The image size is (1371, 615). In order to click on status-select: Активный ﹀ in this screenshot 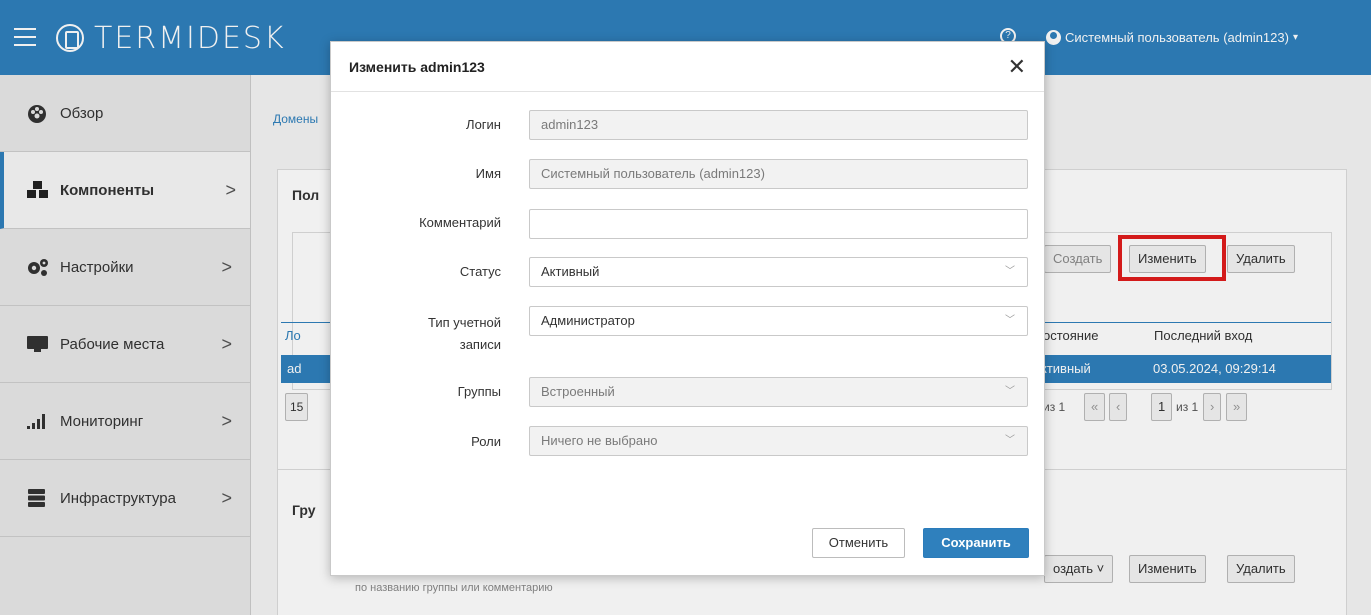, I will do `click(778, 272)`.